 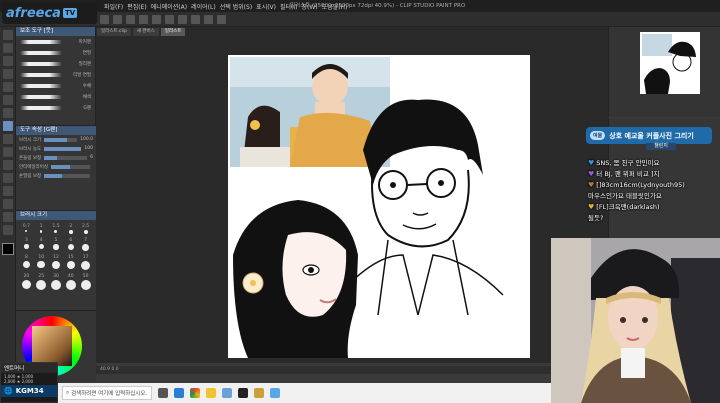 What do you see at coordinates (7, 139) in the screenshot?
I see `airbrush-tool-icon` at bounding box center [7, 139].